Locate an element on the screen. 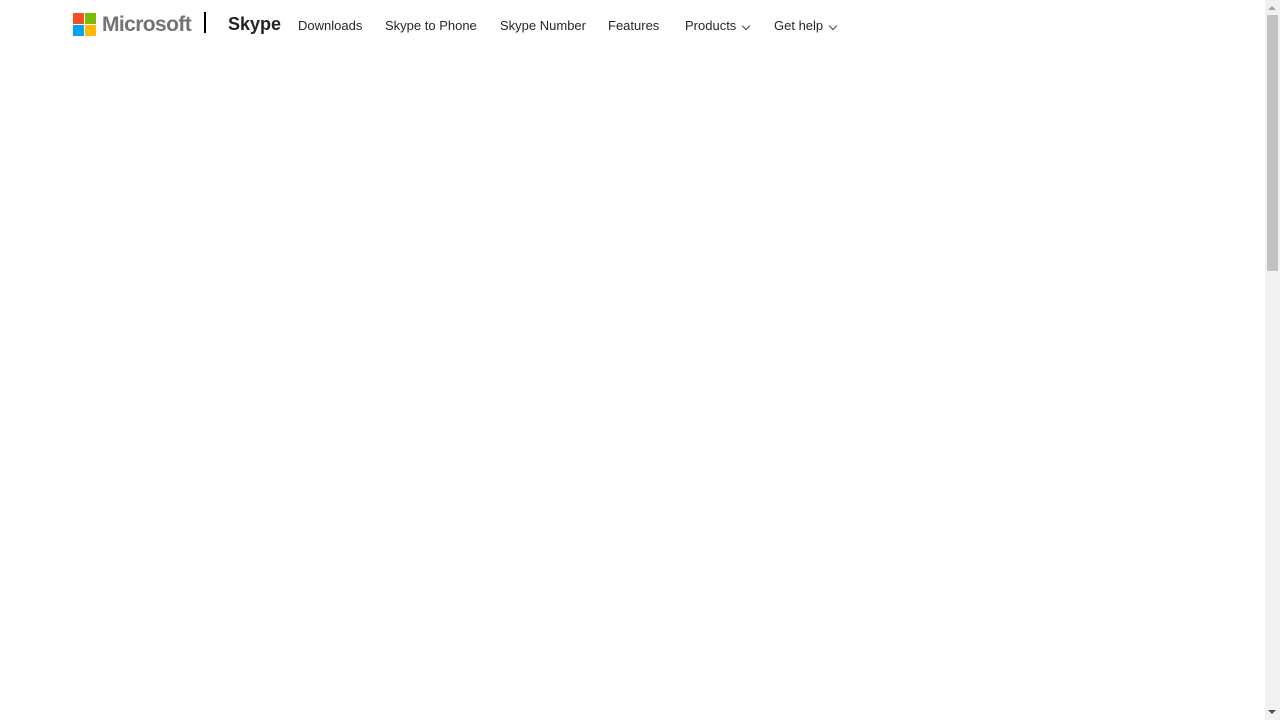 The image size is (1280, 720). nav-features: Features is located at coordinates (633, 25).